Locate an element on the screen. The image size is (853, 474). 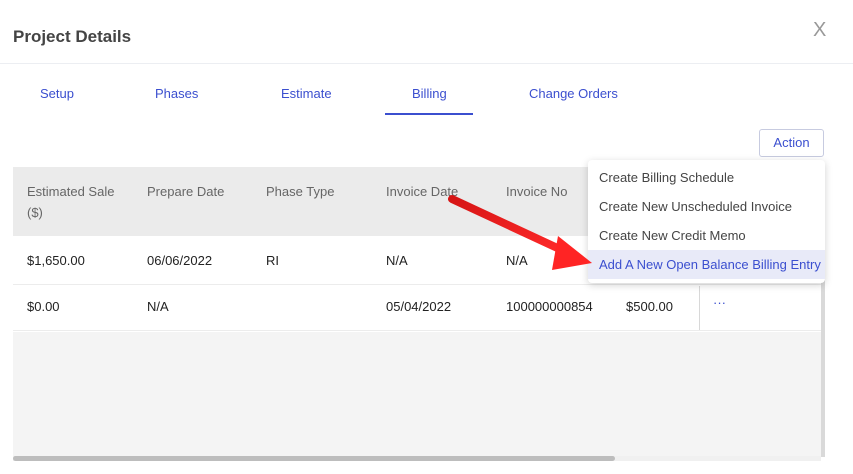
dialog-title: Project Details is located at coordinates (72, 36).